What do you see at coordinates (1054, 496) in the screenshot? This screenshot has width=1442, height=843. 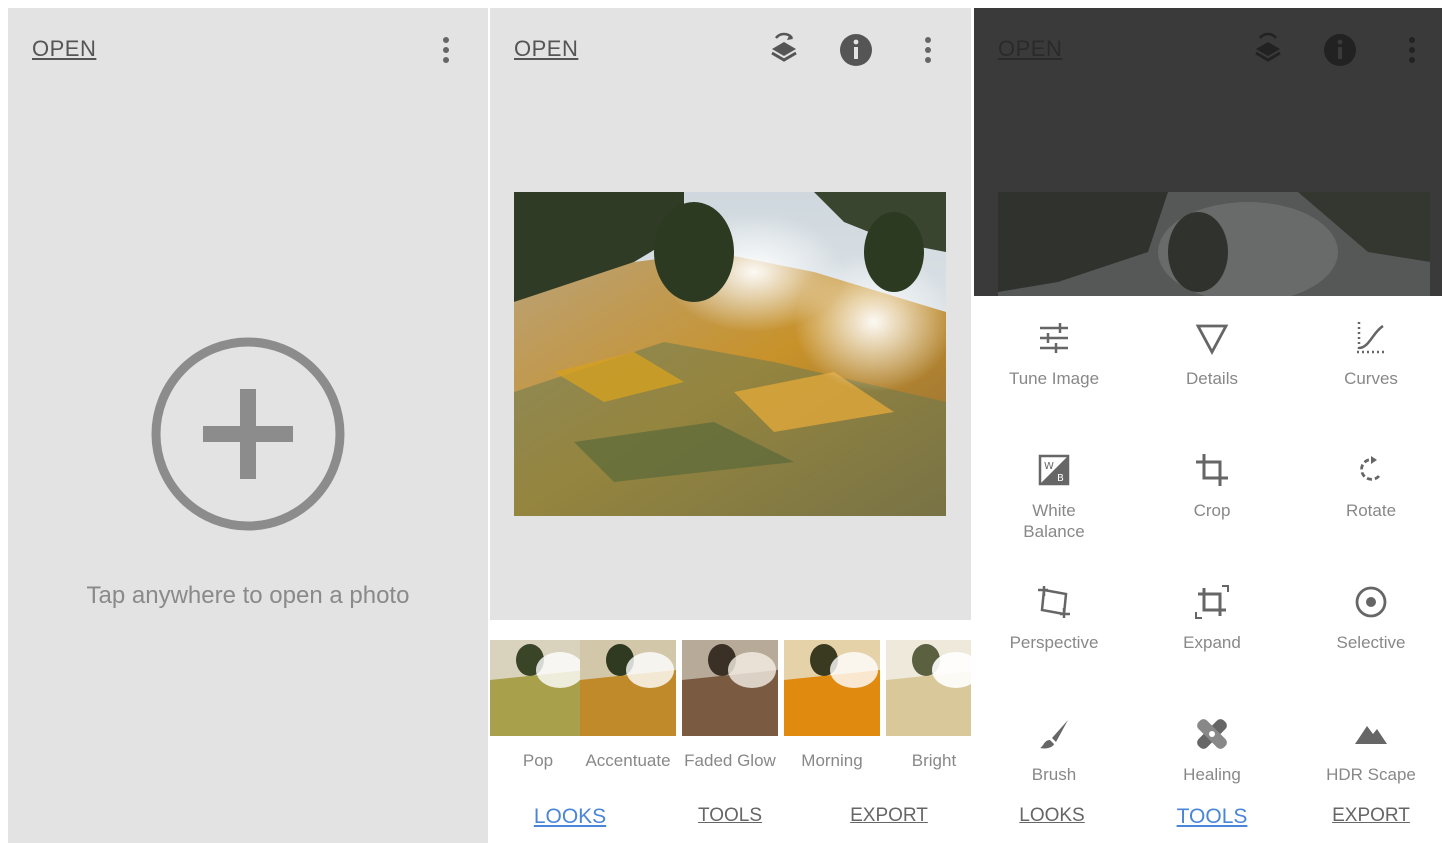 I see `tool-white-balance: W B White Balance` at bounding box center [1054, 496].